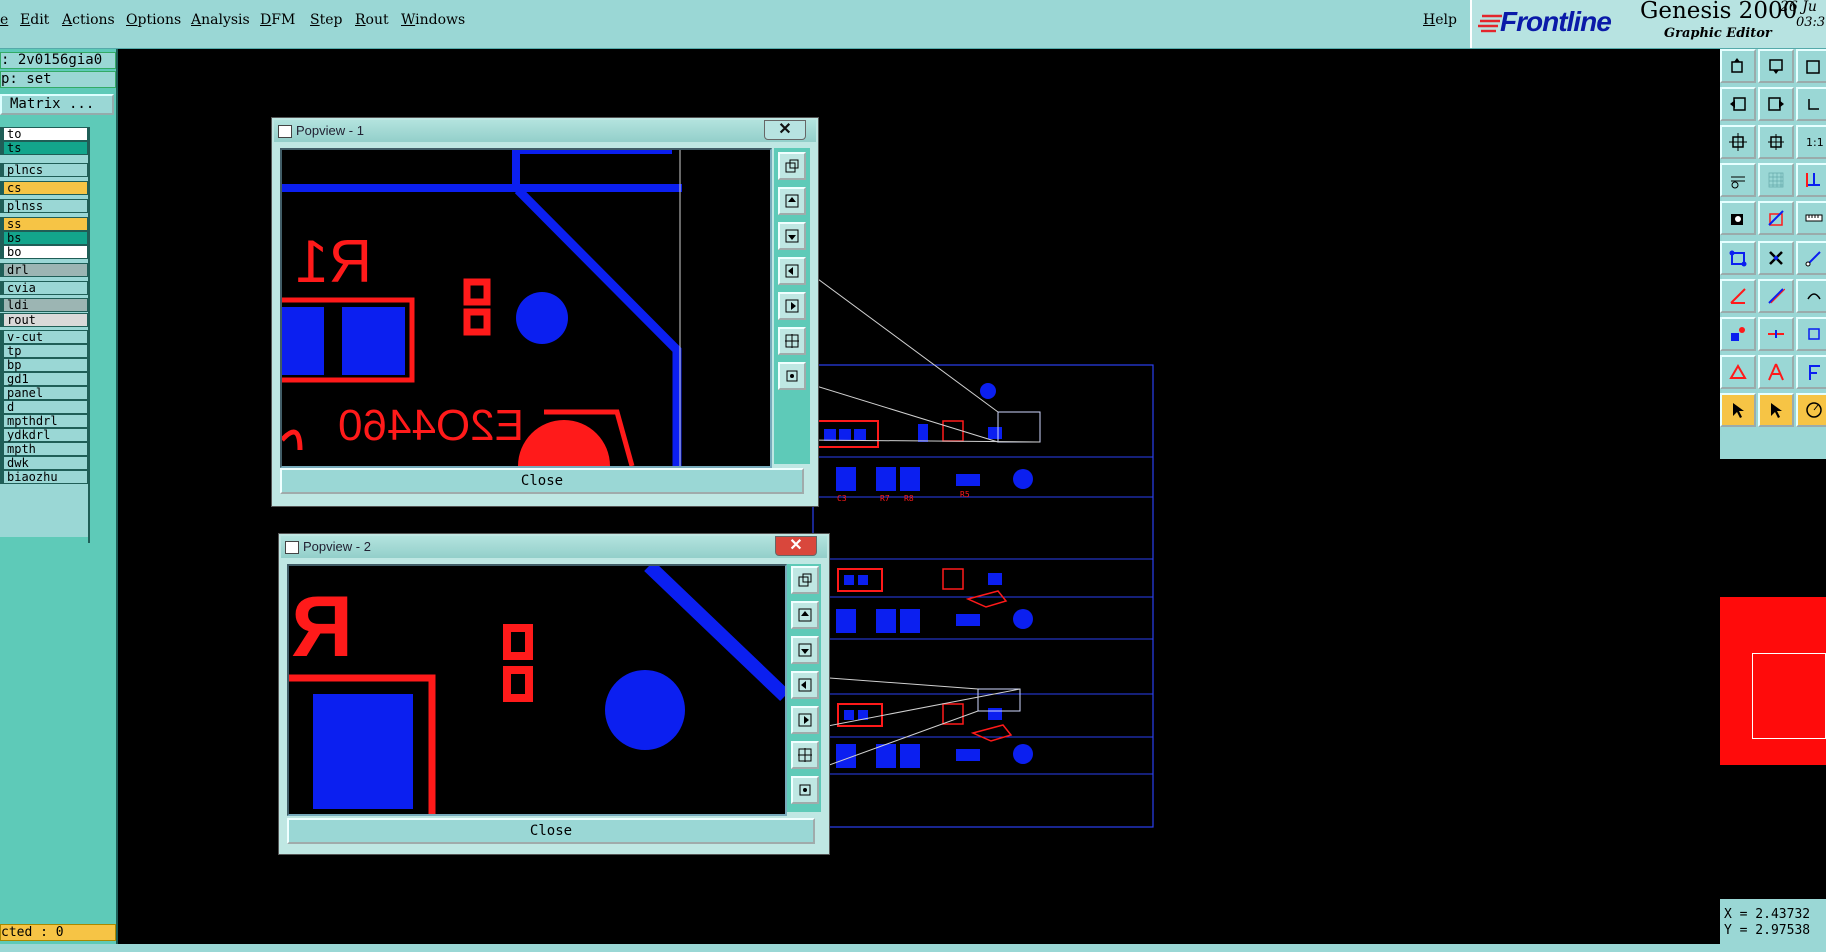 Image resolution: width=1826 pixels, height=952 pixels. I want to click on arc-button, so click(1811, 296).